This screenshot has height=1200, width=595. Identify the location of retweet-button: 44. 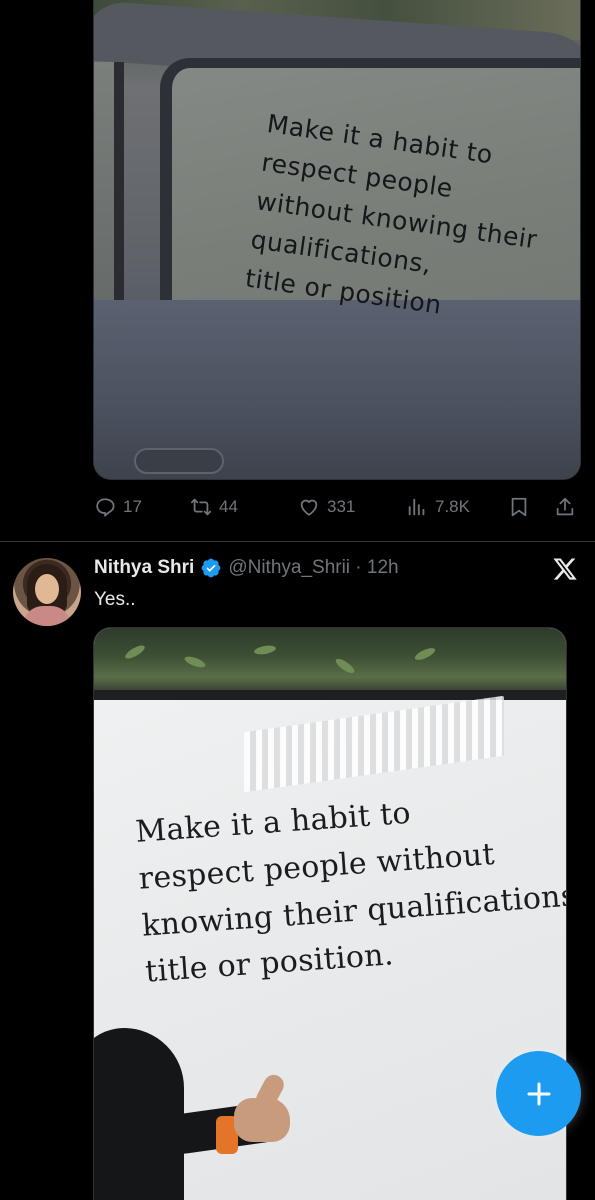
(214, 507).